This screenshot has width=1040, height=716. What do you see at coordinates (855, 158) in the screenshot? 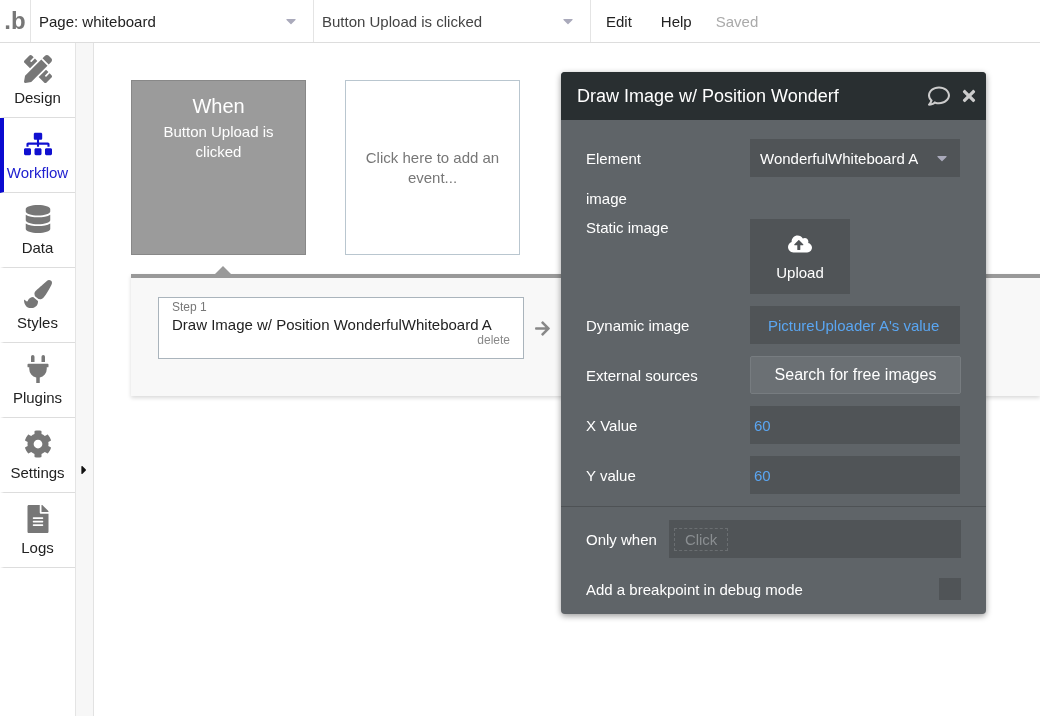
I see `element-dropdown: WonderfulWhiteboard A` at bounding box center [855, 158].